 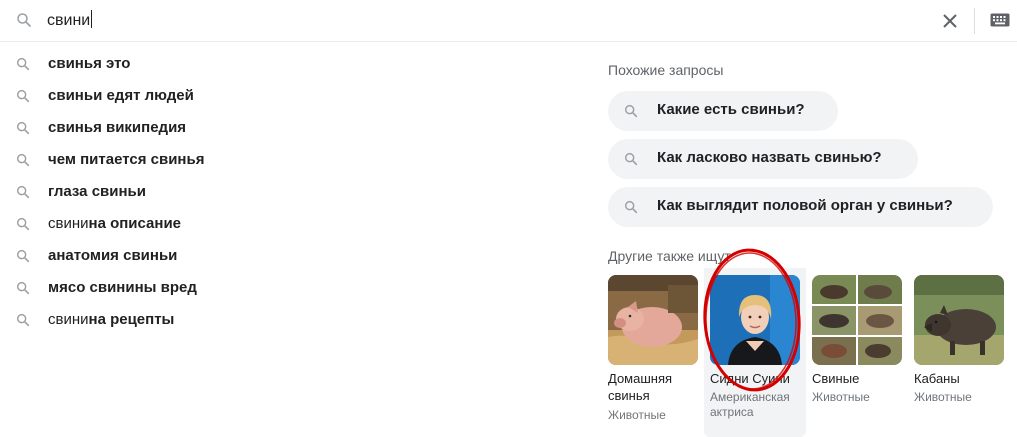 What do you see at coordinates (290, 224) in the screenshot?
I see `suggestion-item: свинина описание` at bounding box center [290, 224].